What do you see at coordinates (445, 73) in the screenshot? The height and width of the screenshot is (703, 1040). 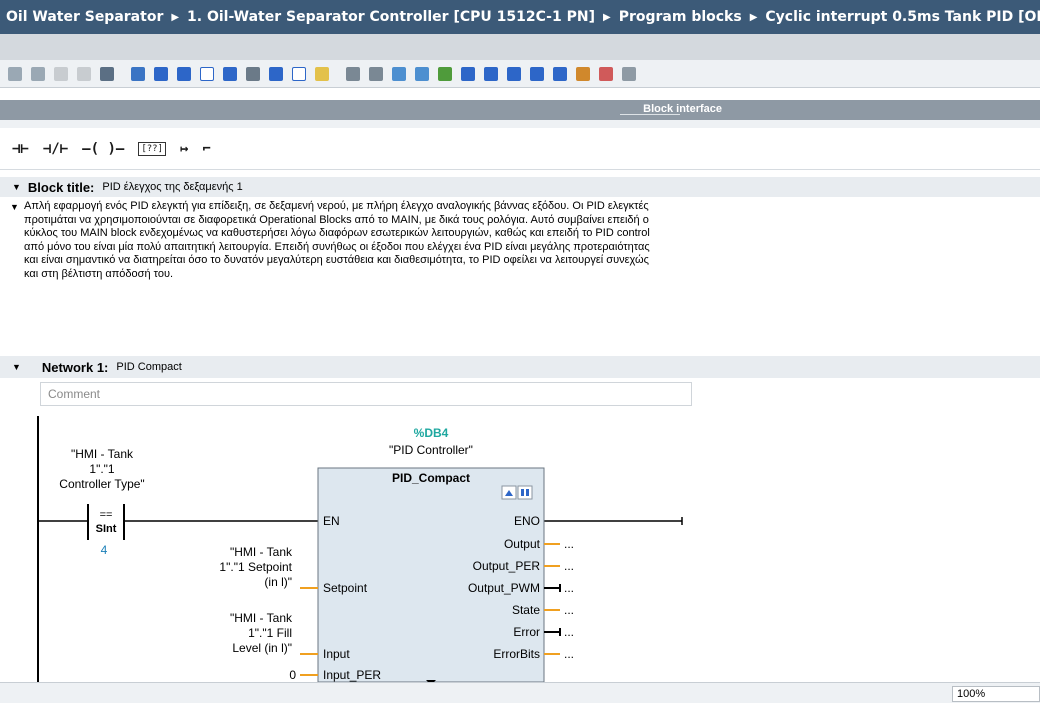 I see `check-icon` at bounding box center [445, 73].